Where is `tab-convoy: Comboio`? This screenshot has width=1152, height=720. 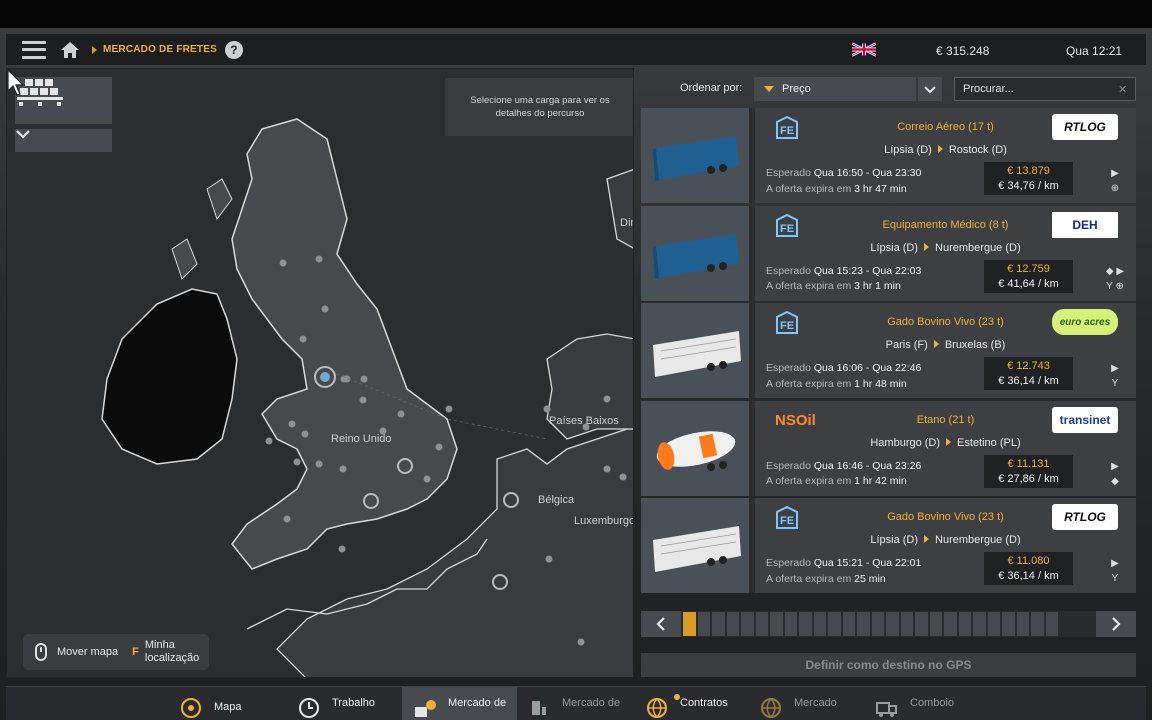
tab-convoy: Comboio is located at coordinates (929, 703).